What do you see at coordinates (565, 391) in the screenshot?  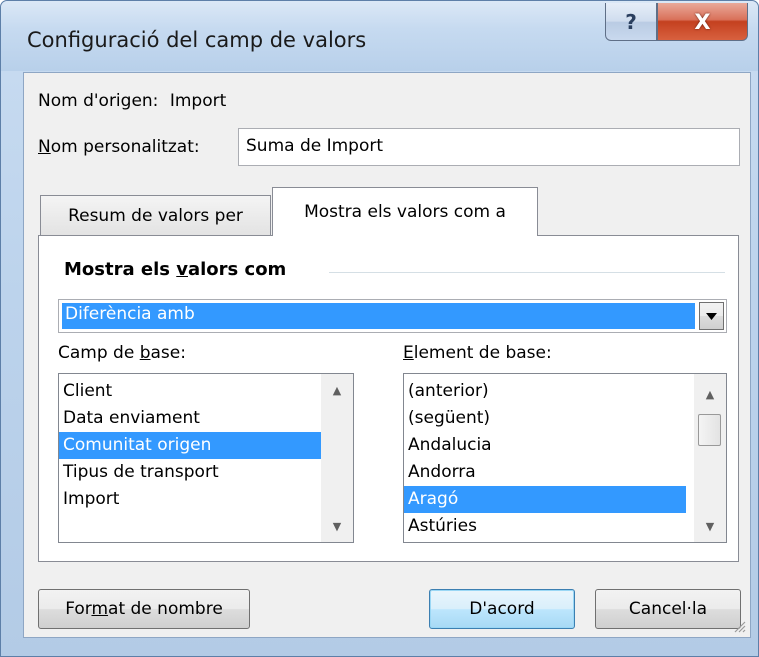 I see `list-item: (anterior)` at bounding box center [565, 391].